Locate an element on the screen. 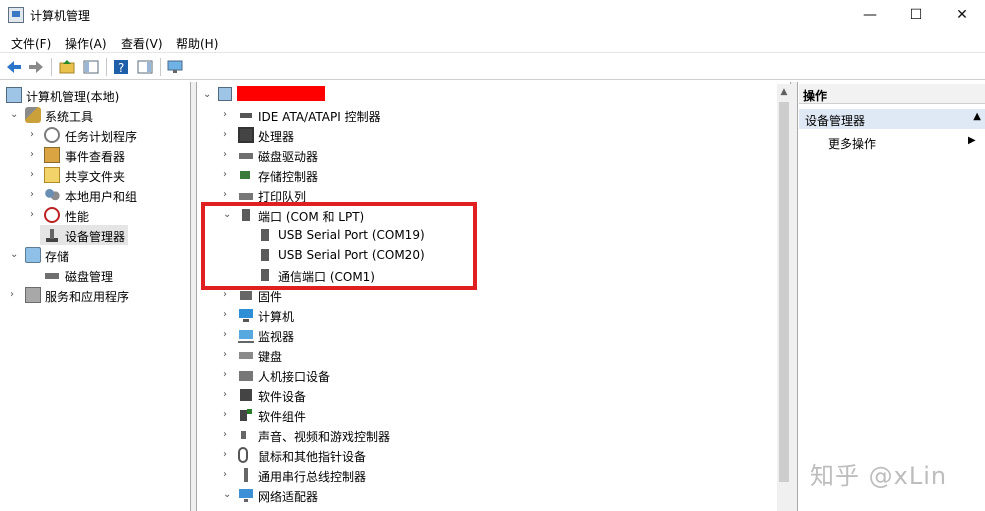  tree-root: 计算机管理(本地) is located at coordinates (95, 95).